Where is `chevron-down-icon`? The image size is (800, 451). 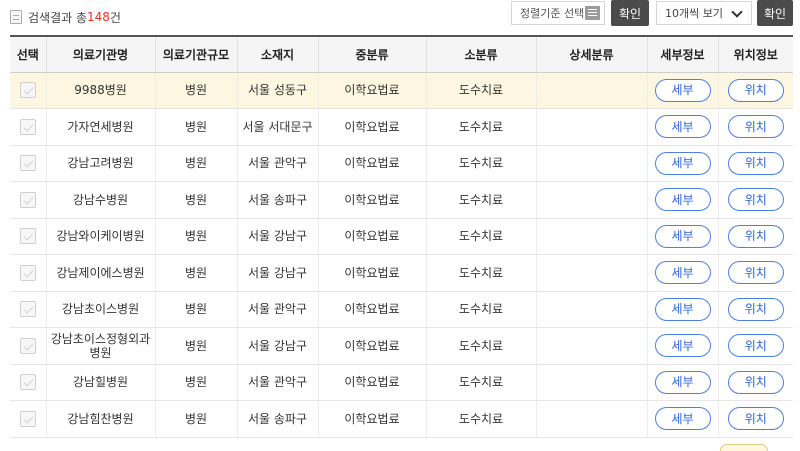
chevron-down-icon is located at coordinates (737, 12).